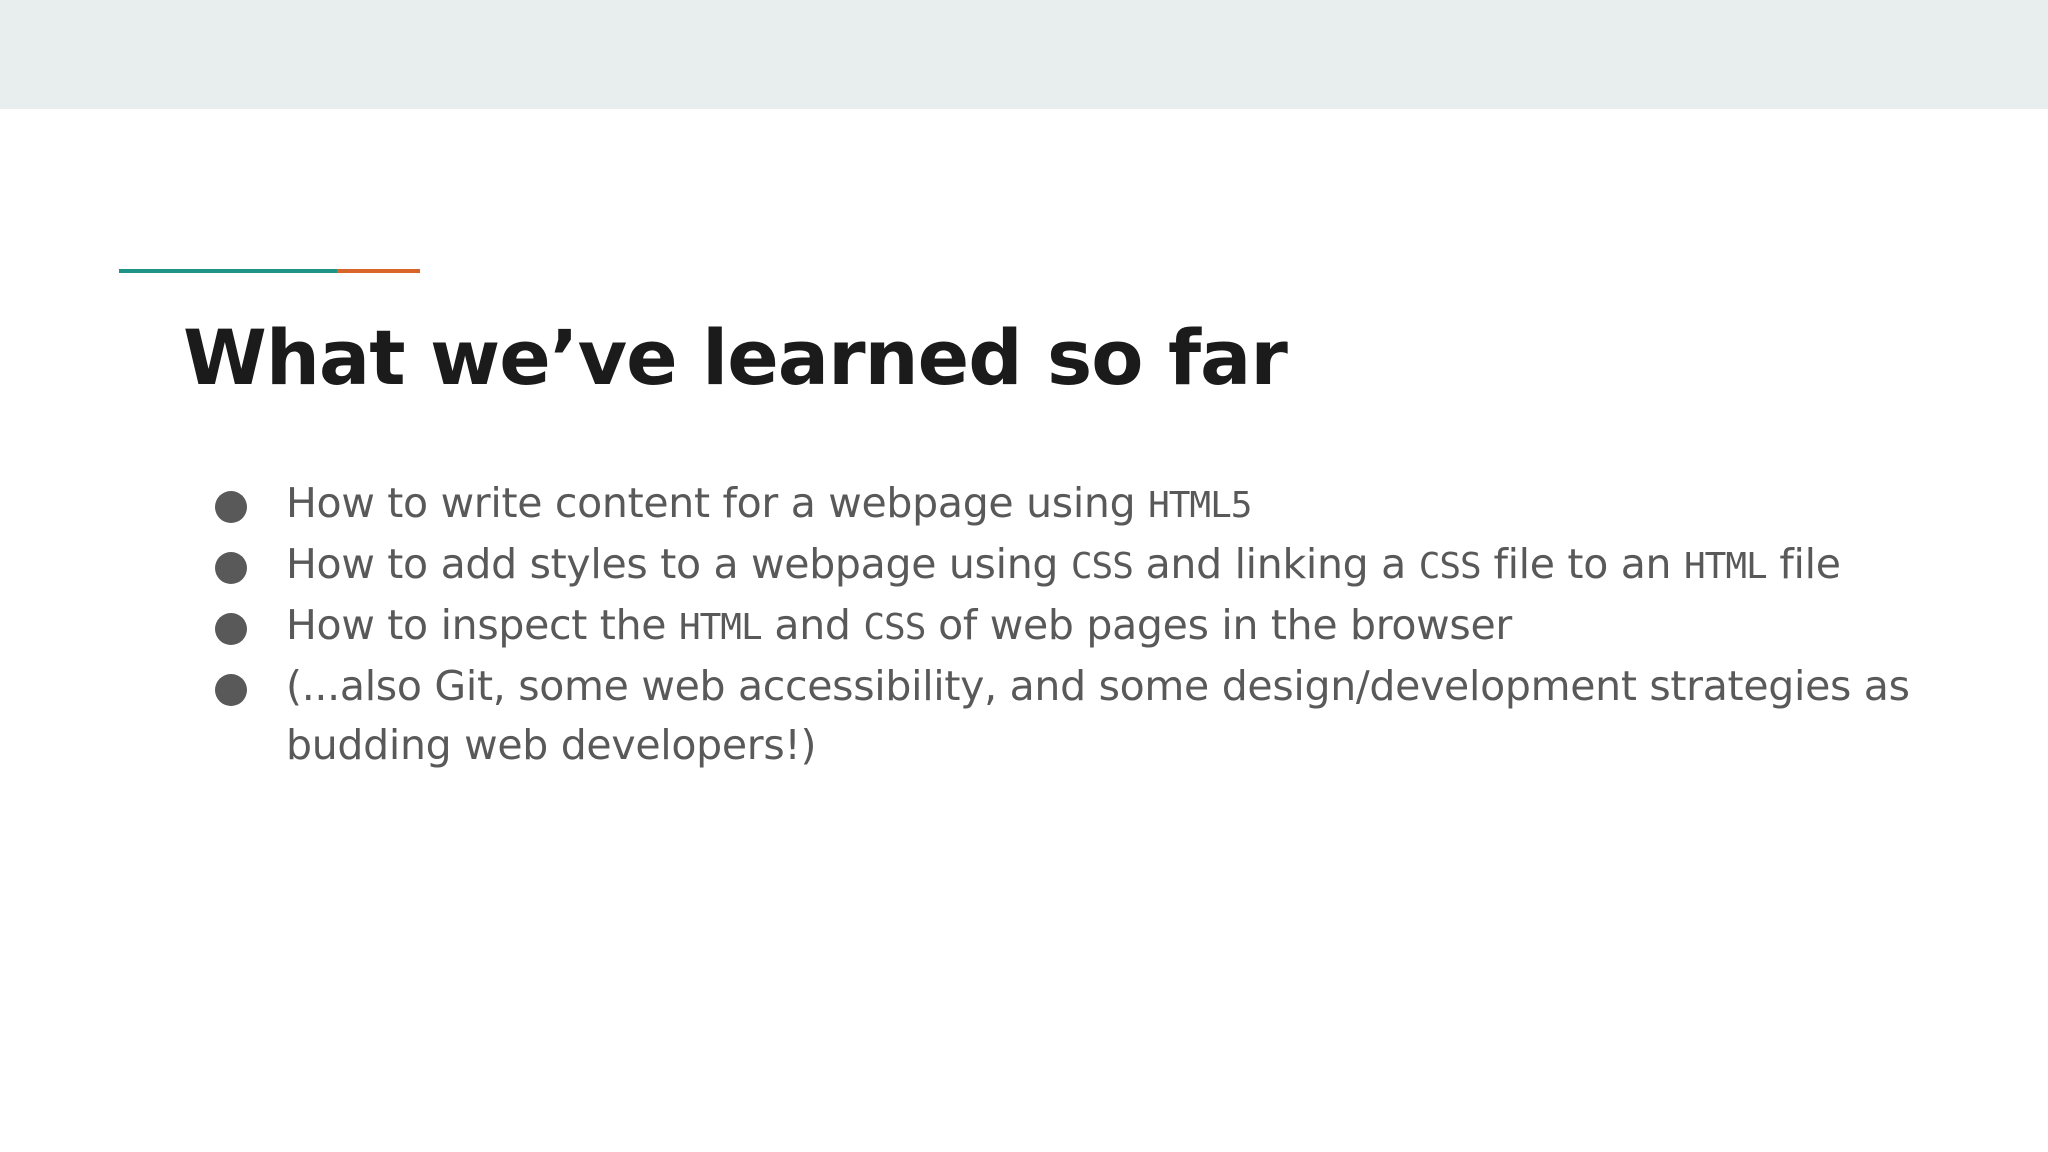  I want to click on bullet-text: How to write content for a webpage using, so click(717, 503).